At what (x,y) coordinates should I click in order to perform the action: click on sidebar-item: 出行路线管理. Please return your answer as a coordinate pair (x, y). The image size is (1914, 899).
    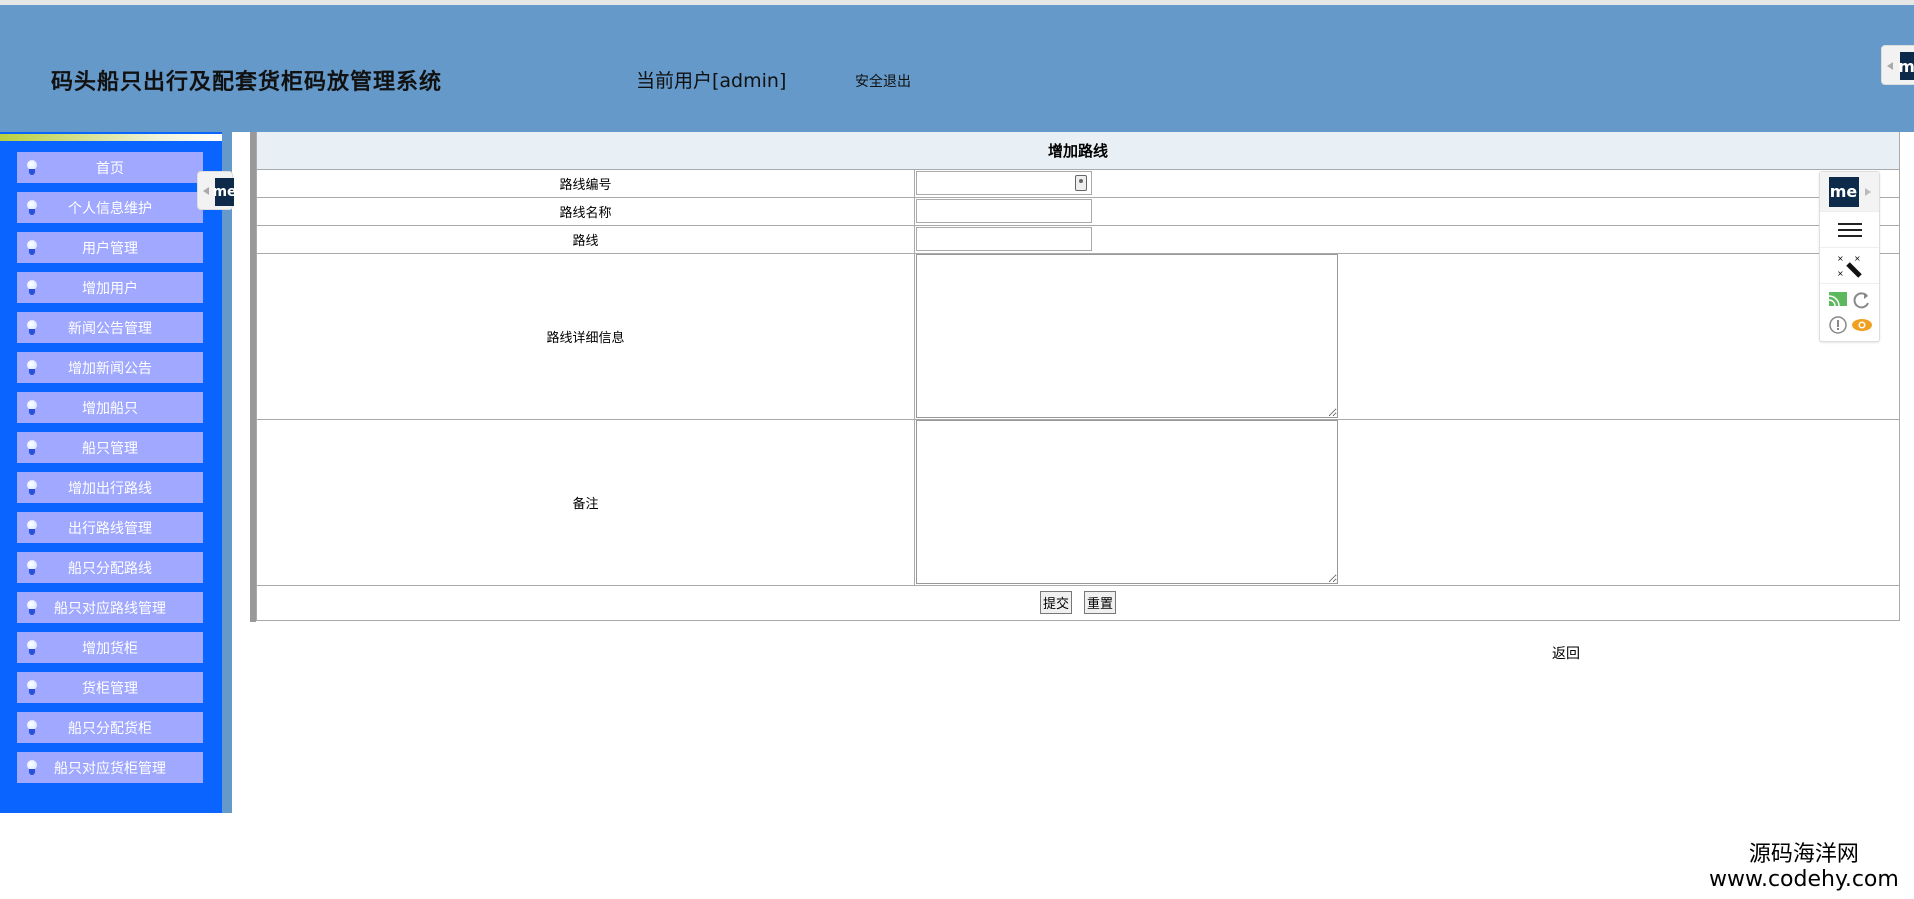
    Looking at the image, I should click on (110, 527).